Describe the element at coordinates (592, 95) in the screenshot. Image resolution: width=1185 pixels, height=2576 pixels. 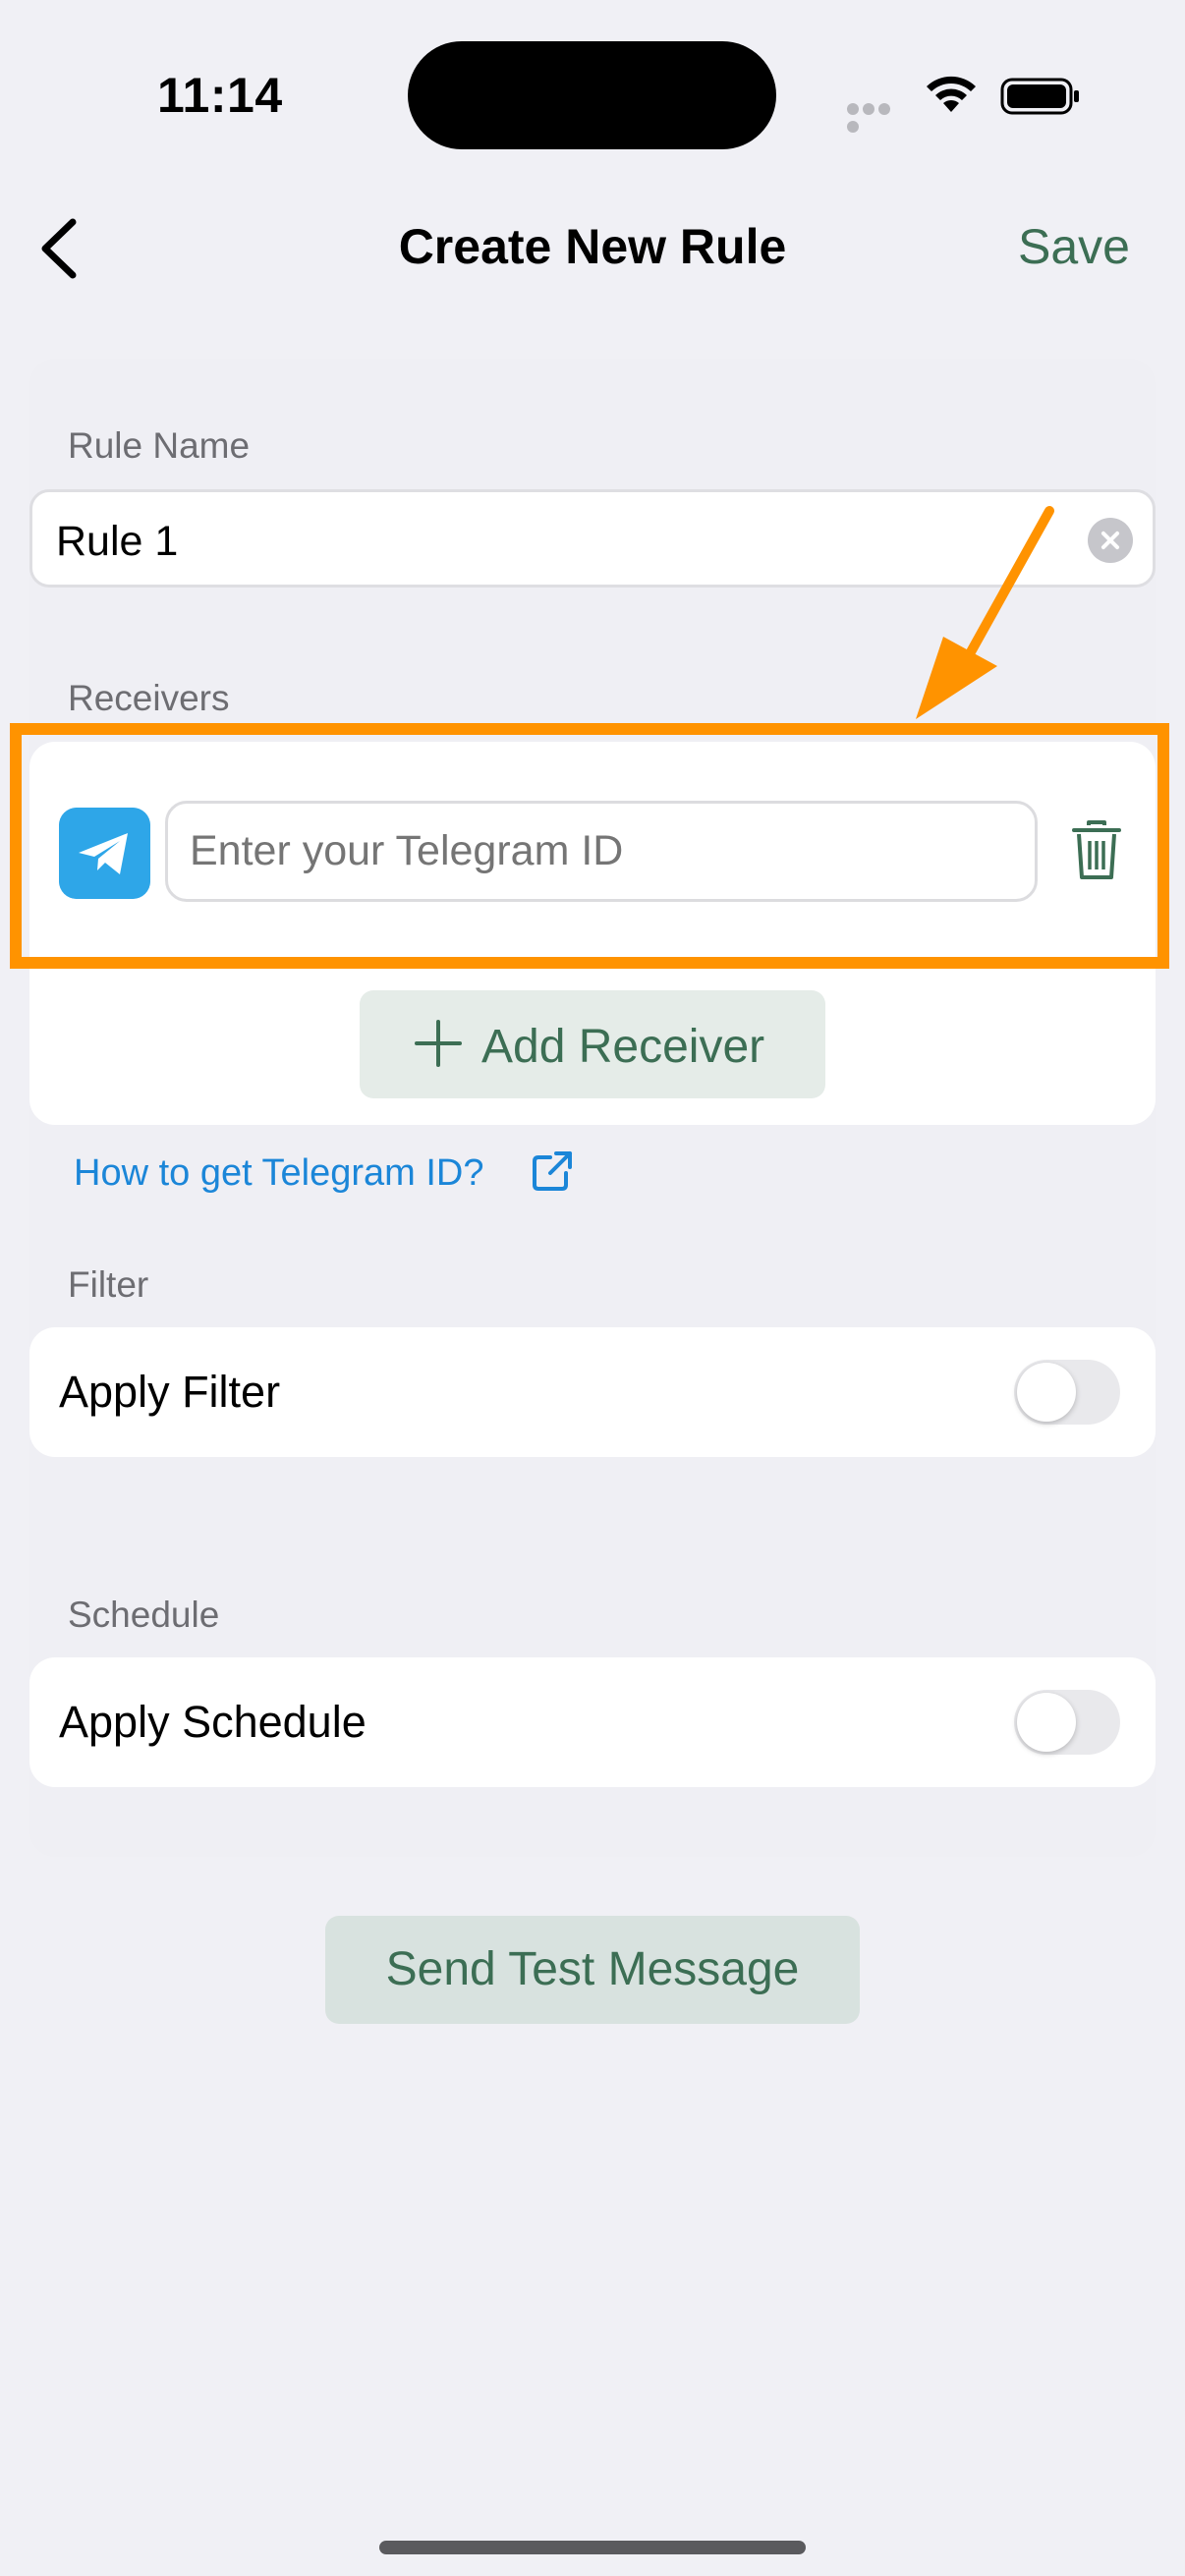
I see `dynamic-island` at that location.